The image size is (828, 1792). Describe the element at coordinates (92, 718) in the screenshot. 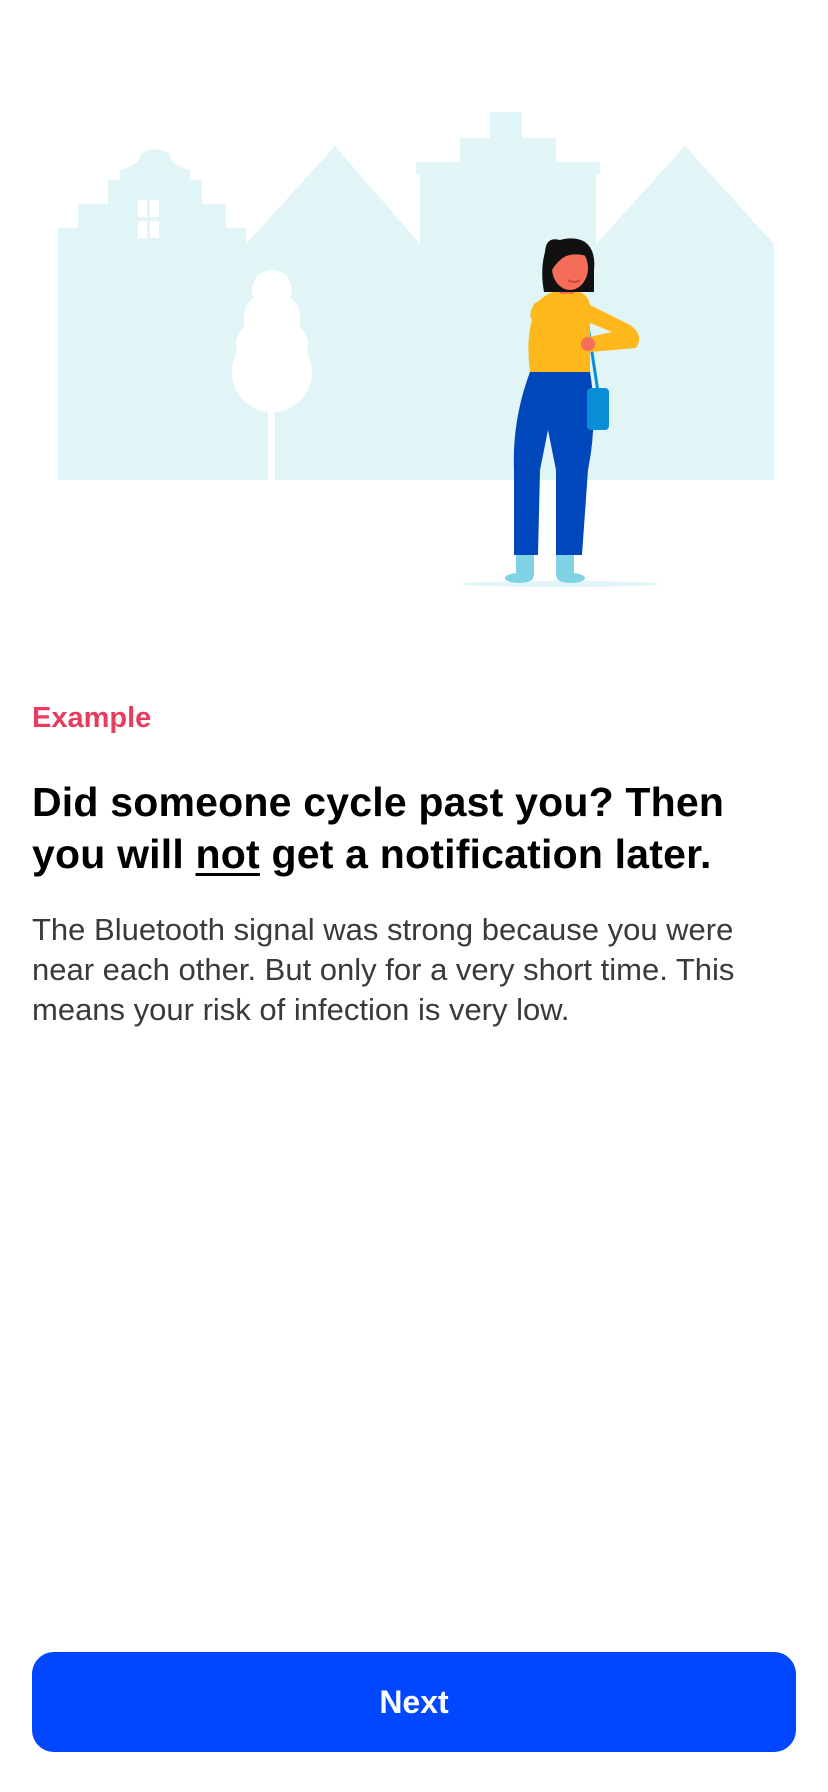

I see `example-label: Example` at that location.